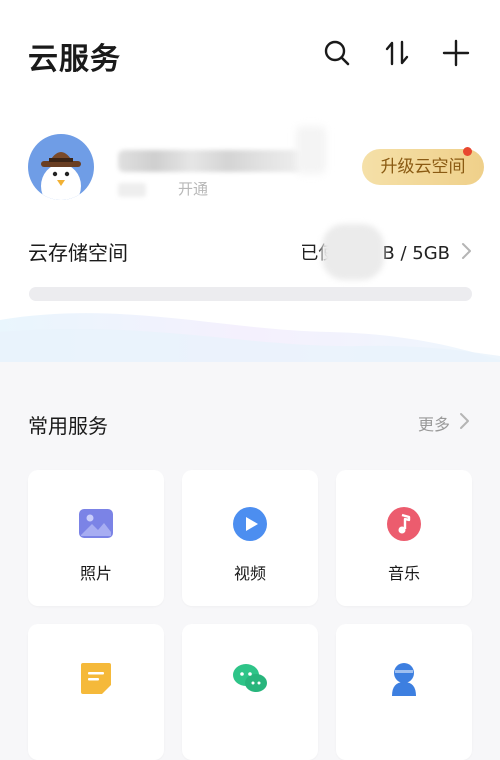 This screenshot has height=760, width=500. I want to click on storage-label: 云存储空间, so click(78, 253).